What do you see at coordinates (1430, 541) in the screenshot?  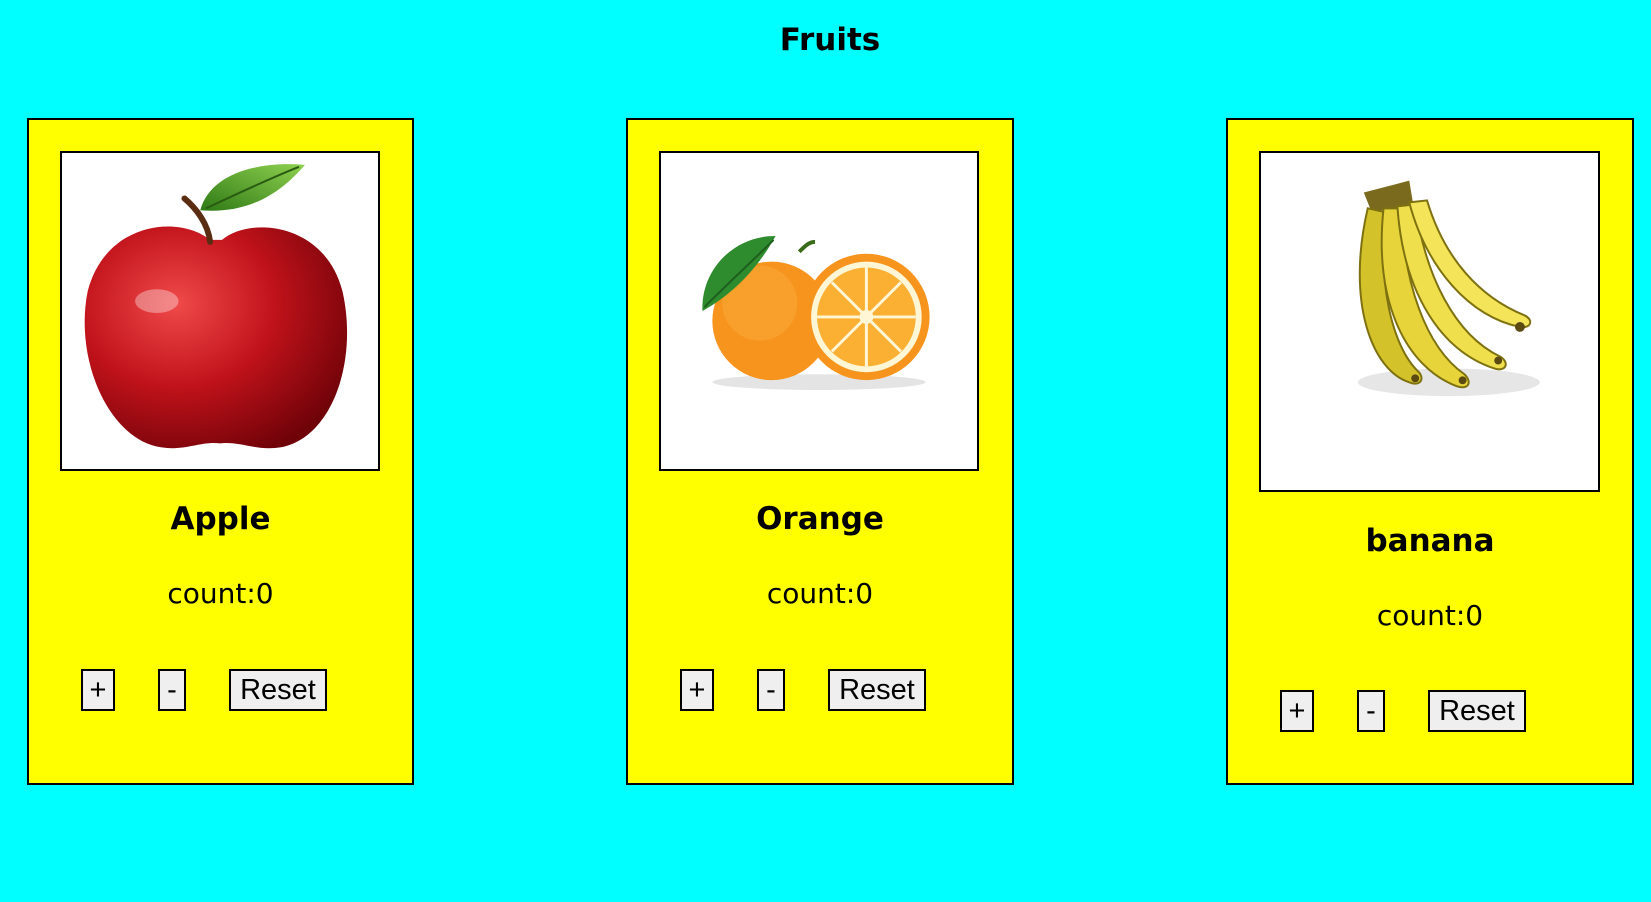 I see `fruit-name: banana` at bounding box center [1430, 541].